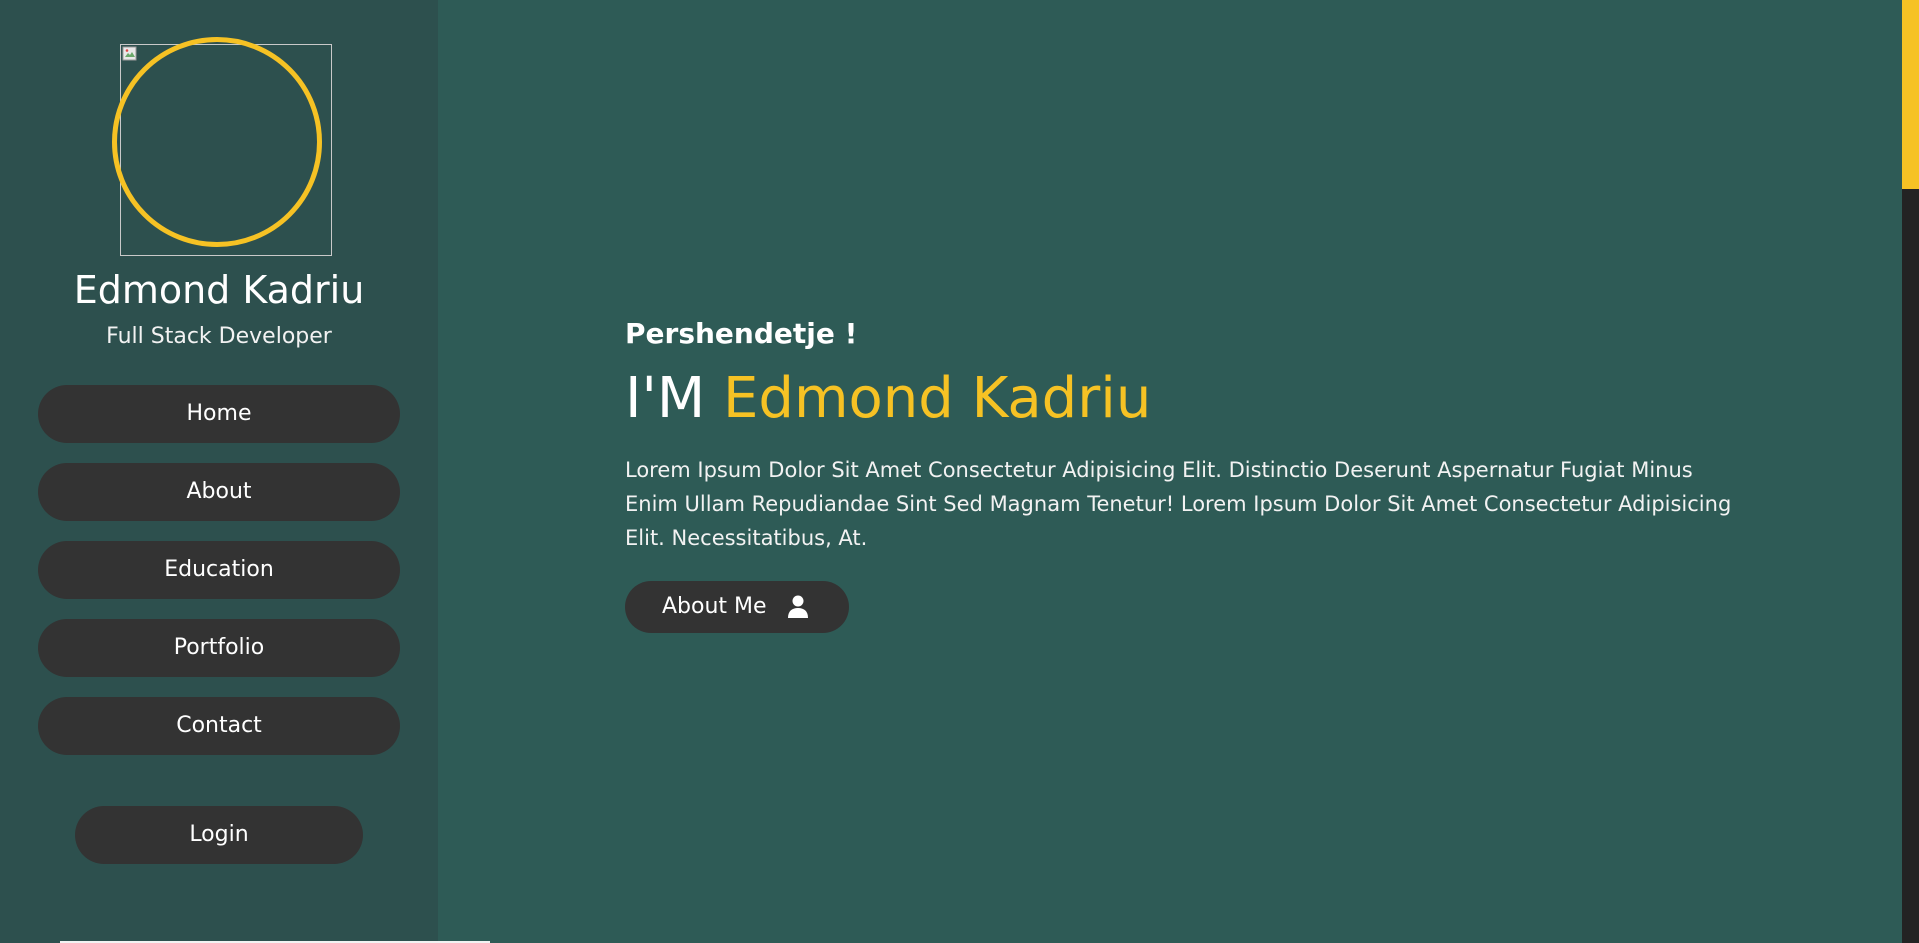  I want to click on hero-title-name: Edmond Kadriu, so click(937, 398).